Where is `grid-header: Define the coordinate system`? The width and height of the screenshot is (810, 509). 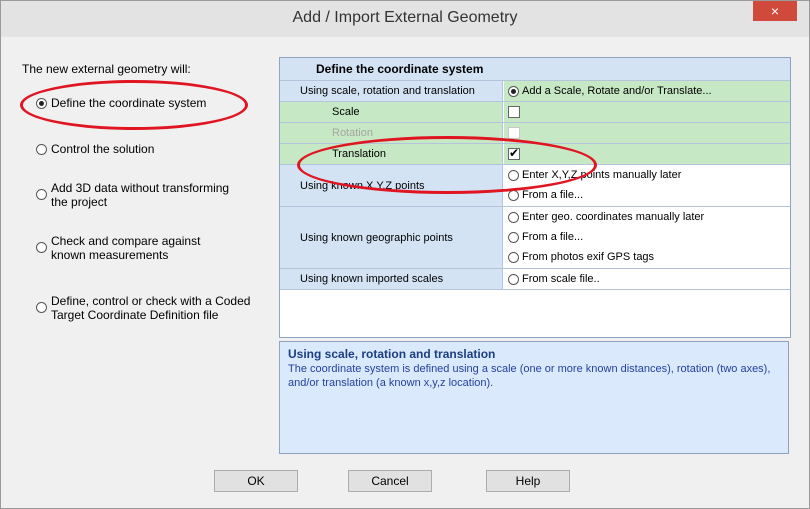 grid-header: Define the coordinate system is located at coordinates (535, 69).